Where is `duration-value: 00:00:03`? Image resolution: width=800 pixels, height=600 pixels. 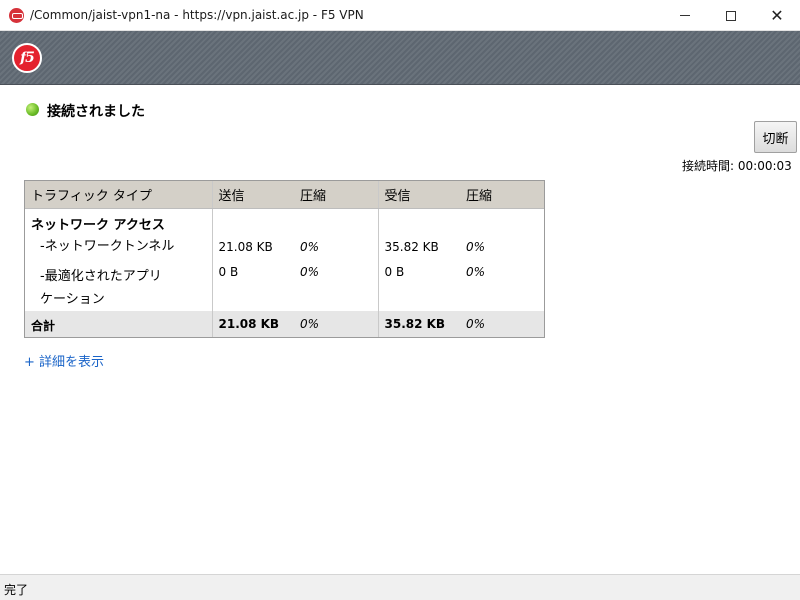 duration-value: 00:00:03 is located at coordinates (764, 166).